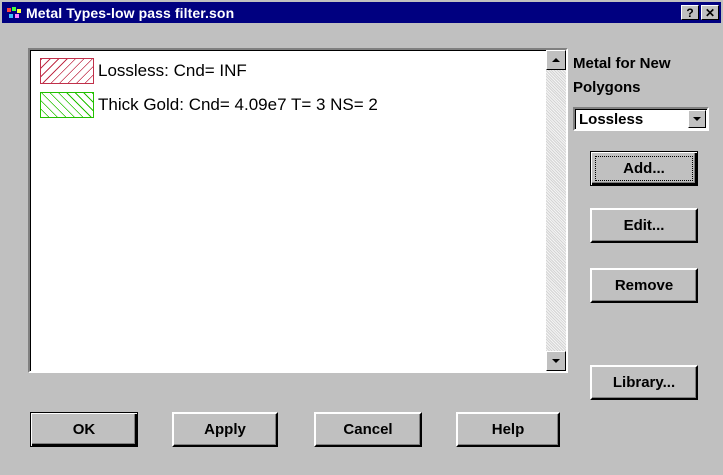 The height and width of the screenshot is (475, 723). I want to click on window-title: Metal Types-low pass filter.son, so click(130, 12).